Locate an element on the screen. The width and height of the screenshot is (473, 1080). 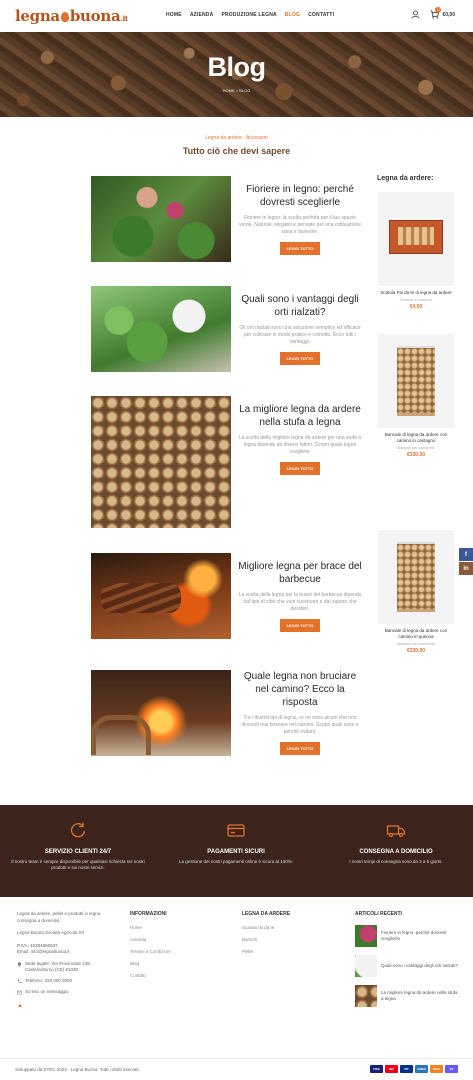
footer-col-title: ARTICOLI RECENTI is located at coordinates (378, 914).